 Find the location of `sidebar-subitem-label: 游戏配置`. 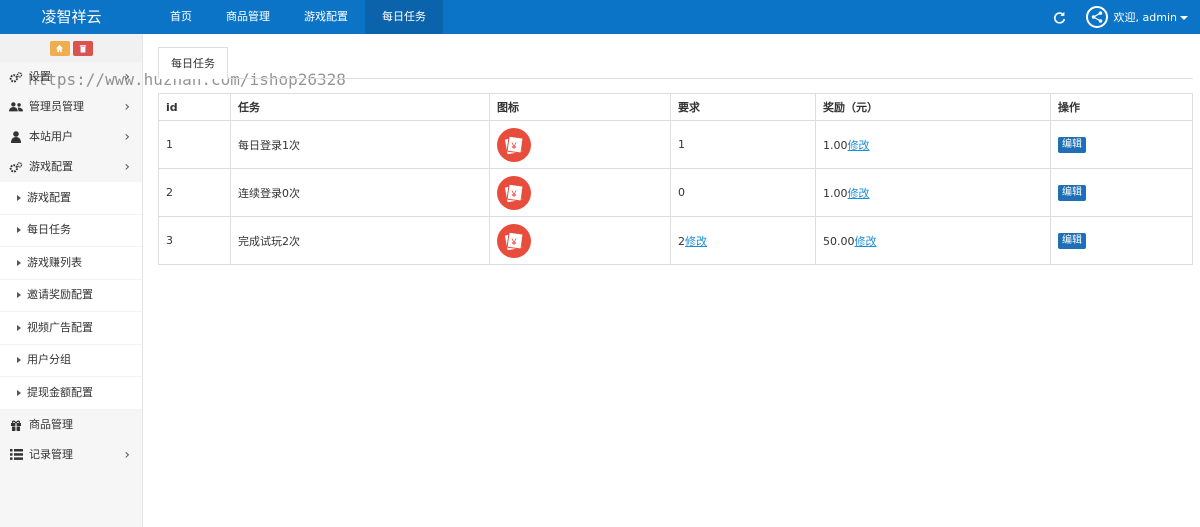

sidebar-subitem-label: 游戏配置 is located at coordinates (49, 197).